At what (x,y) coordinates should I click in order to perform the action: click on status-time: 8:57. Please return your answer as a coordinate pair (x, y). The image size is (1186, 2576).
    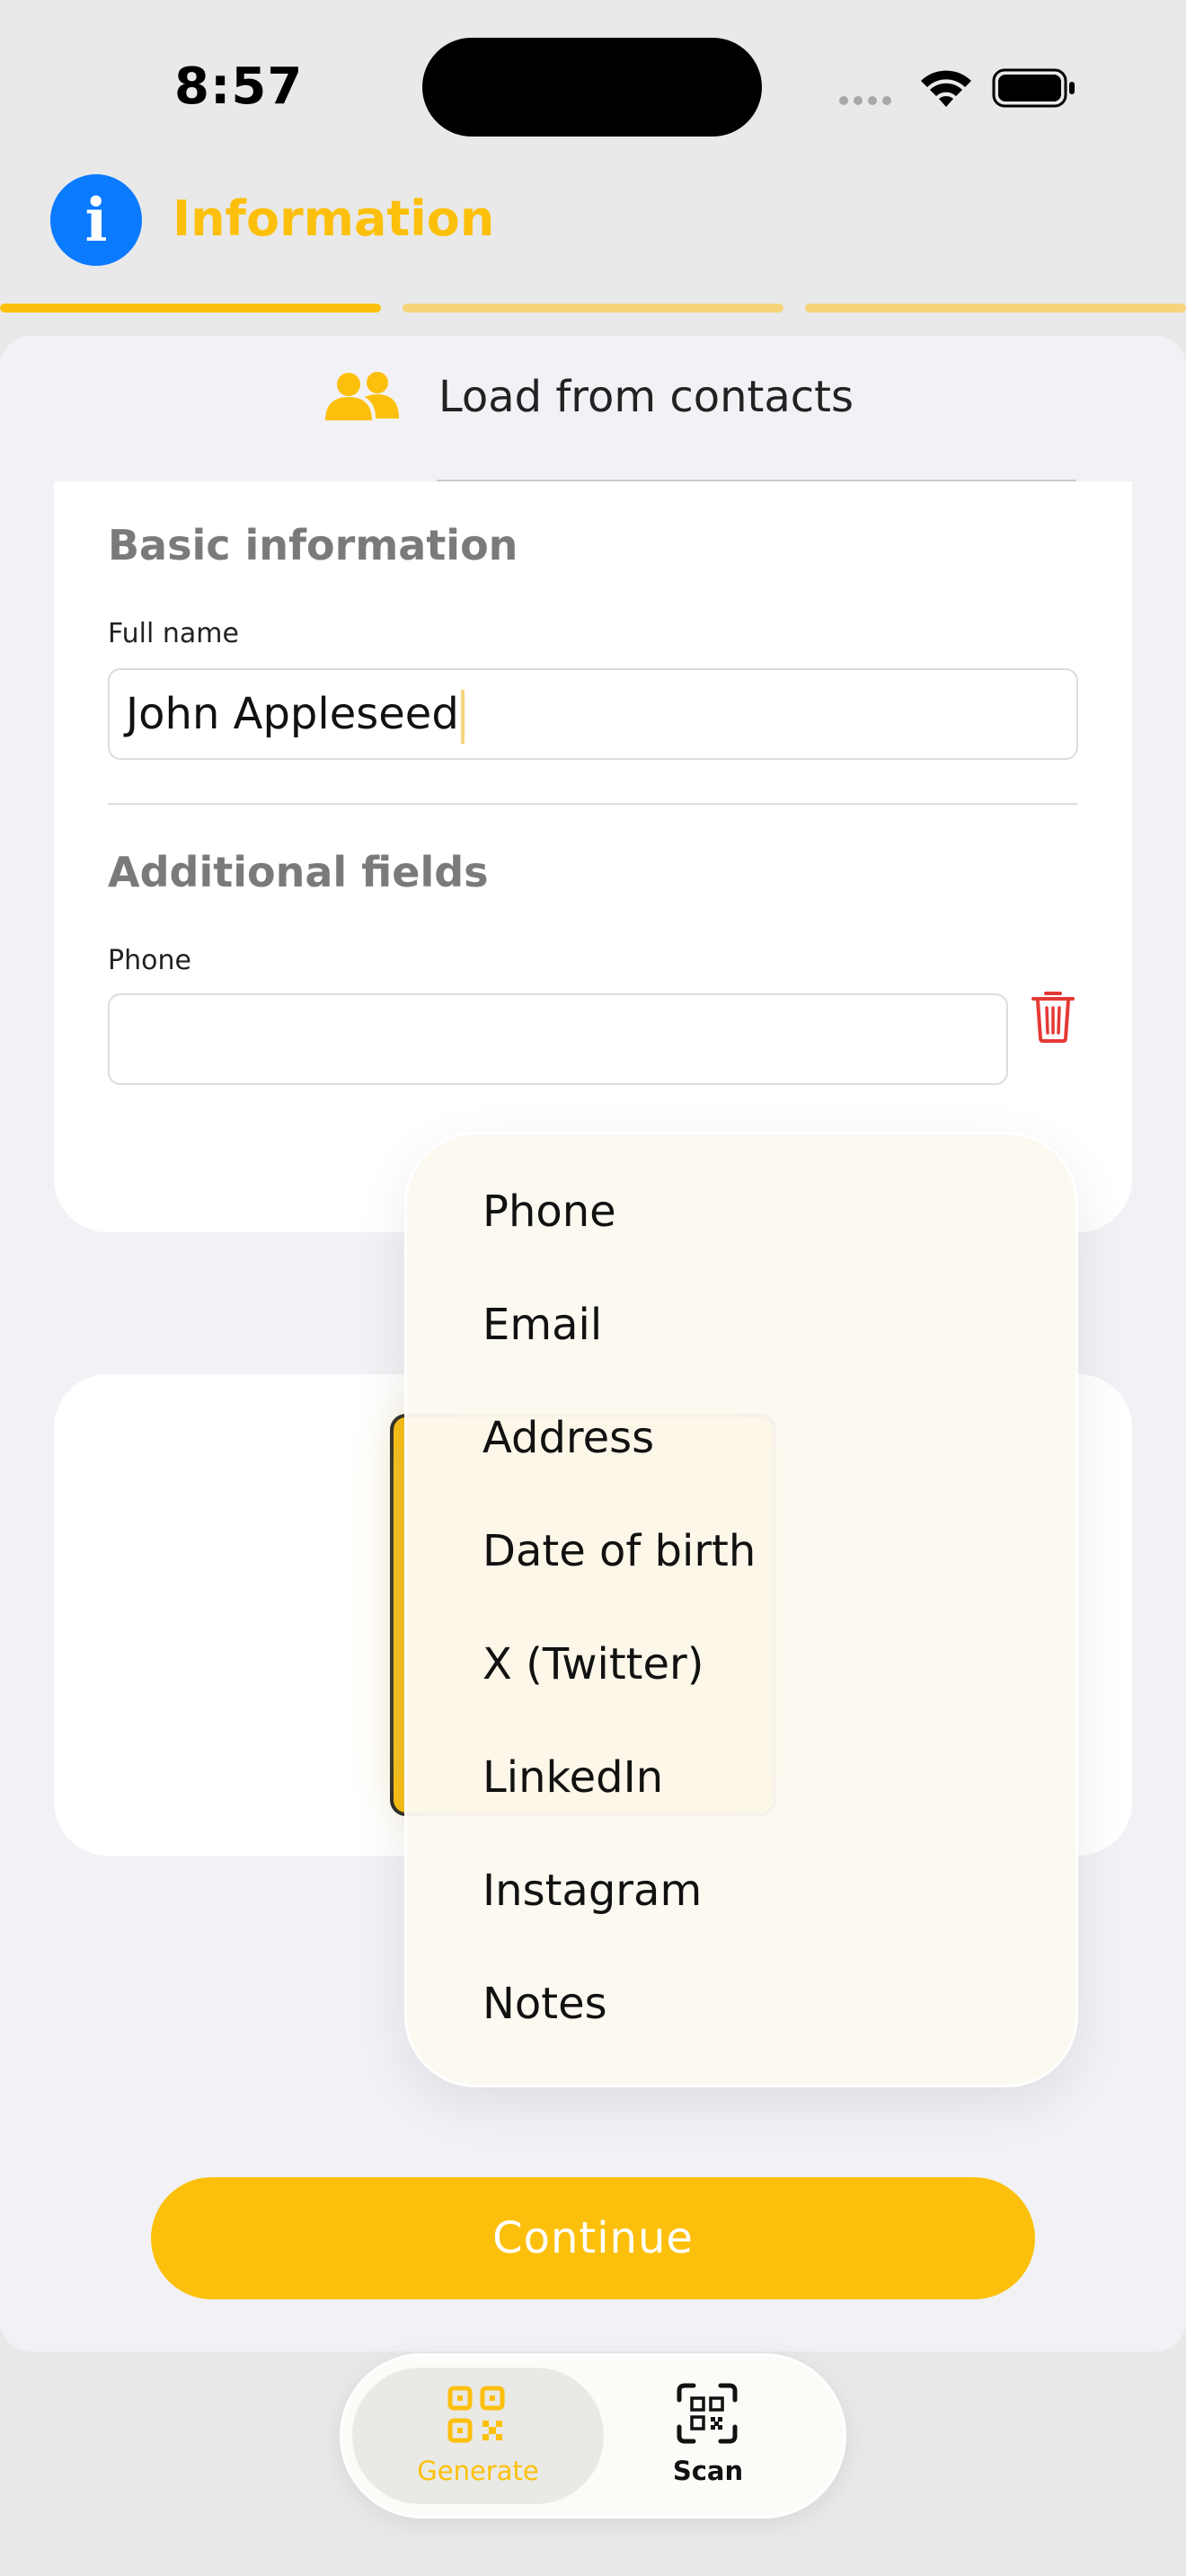
    Looking at the image, I should click on (239, 86).